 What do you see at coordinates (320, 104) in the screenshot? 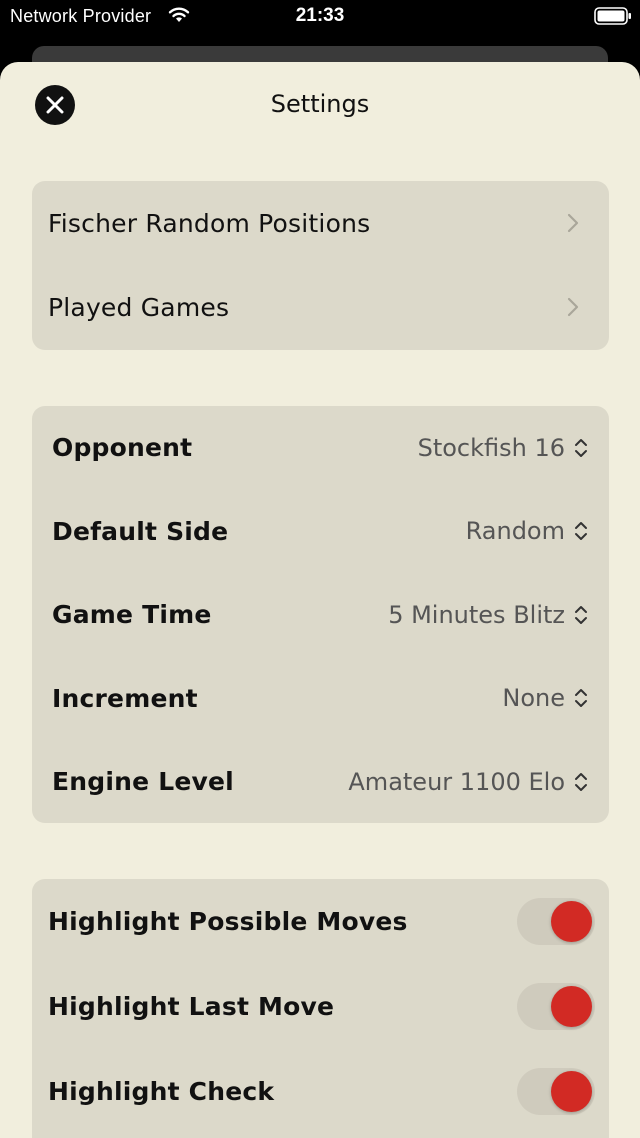
I see `page-title: Settings` at bounding box center [320, 104].